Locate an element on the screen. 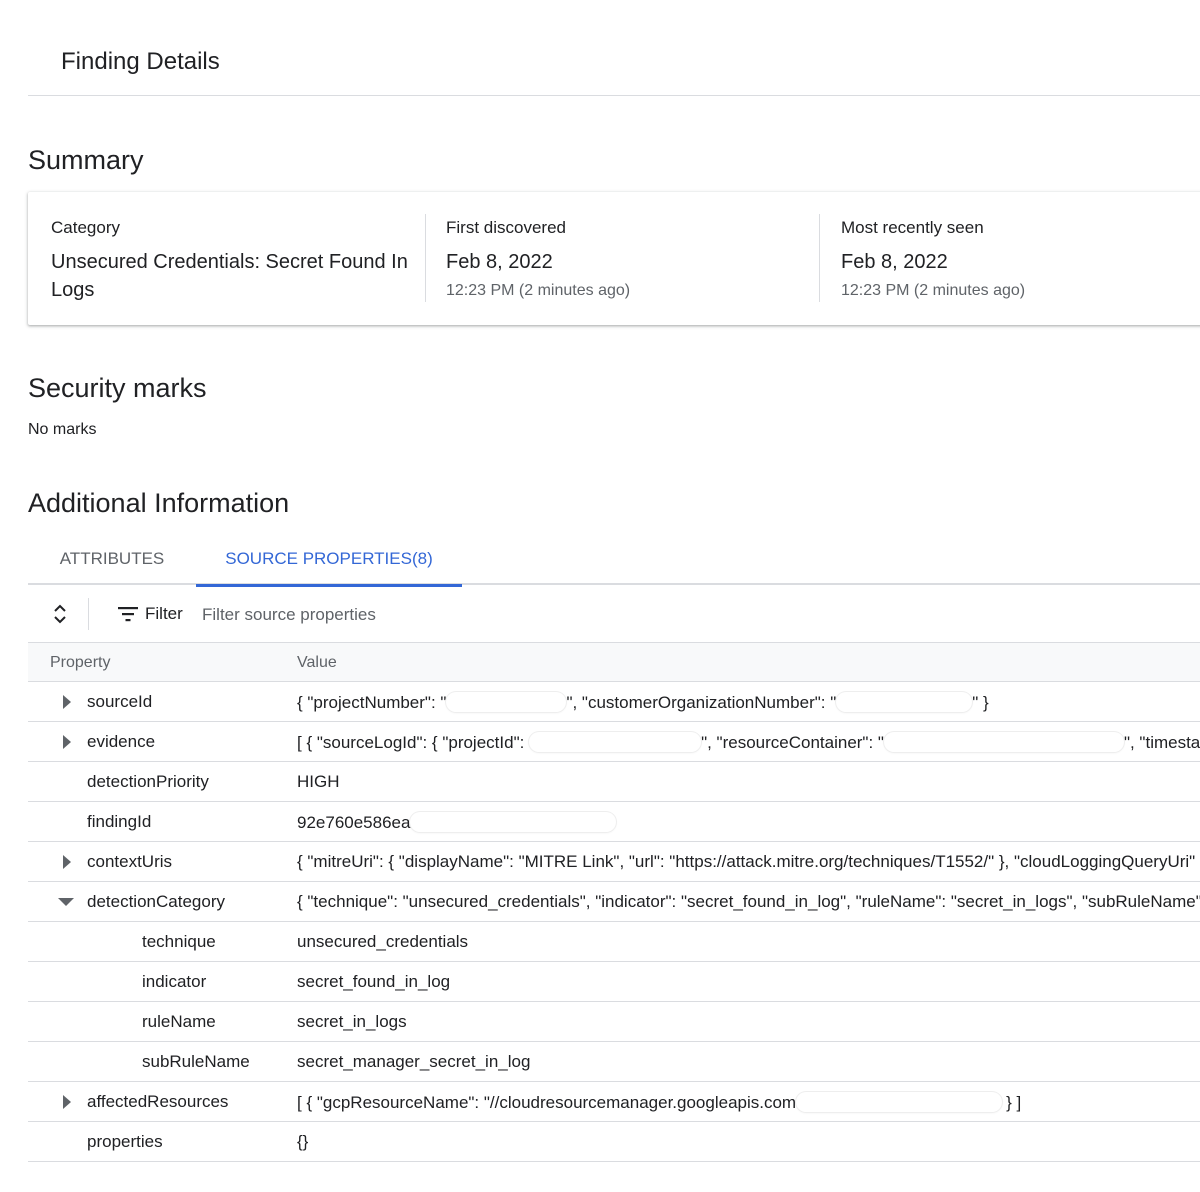  tab-source-properties: SOURCE PROPERTIES(8) is located at coordinates (329, 560).